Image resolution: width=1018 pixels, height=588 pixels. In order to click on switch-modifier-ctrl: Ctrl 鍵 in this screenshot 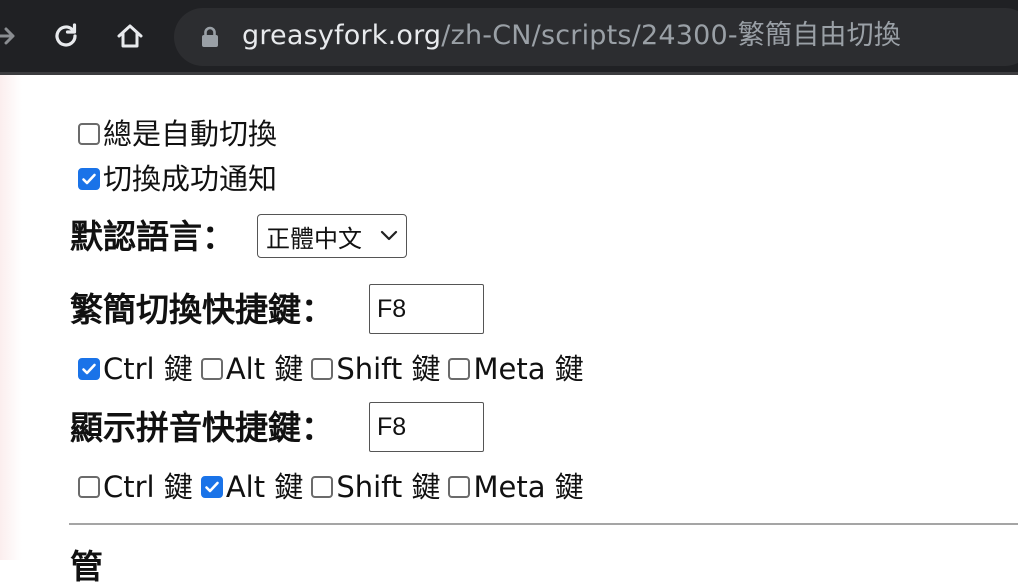, I will do `click(135, 369)`.